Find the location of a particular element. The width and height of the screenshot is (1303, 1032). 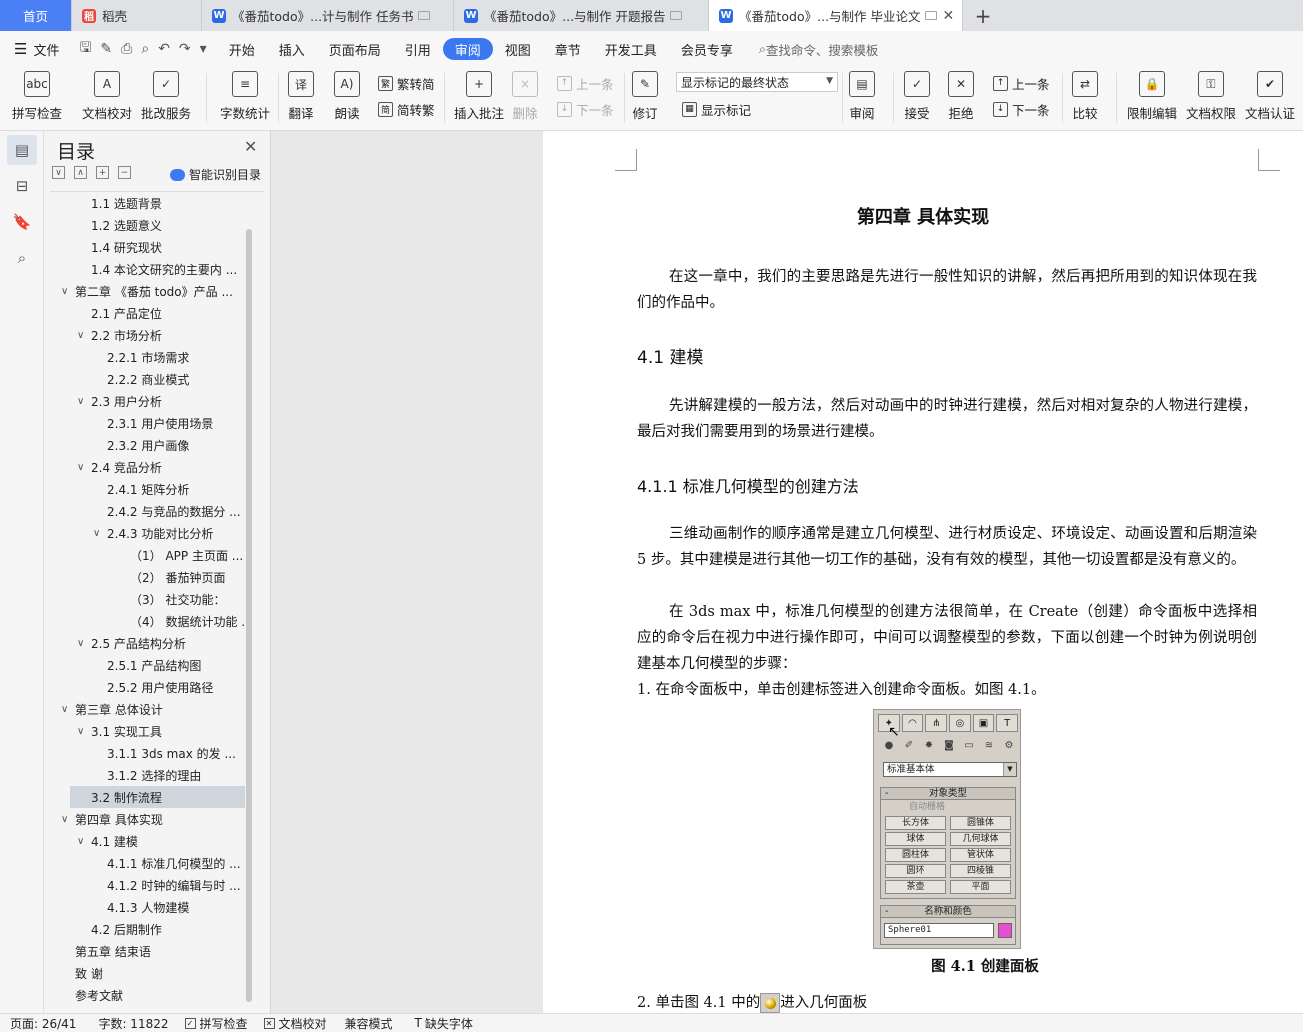

toc-item: 4.2 后期制作 is located at coordinates (144, 929).